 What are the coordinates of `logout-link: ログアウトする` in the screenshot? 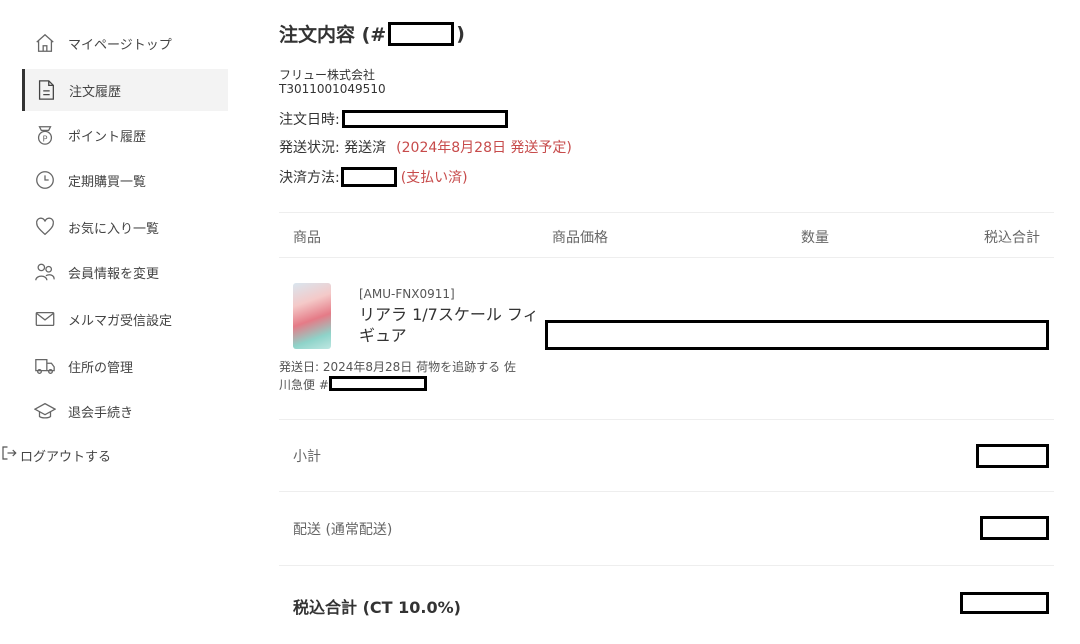 It's located at (55, 455).